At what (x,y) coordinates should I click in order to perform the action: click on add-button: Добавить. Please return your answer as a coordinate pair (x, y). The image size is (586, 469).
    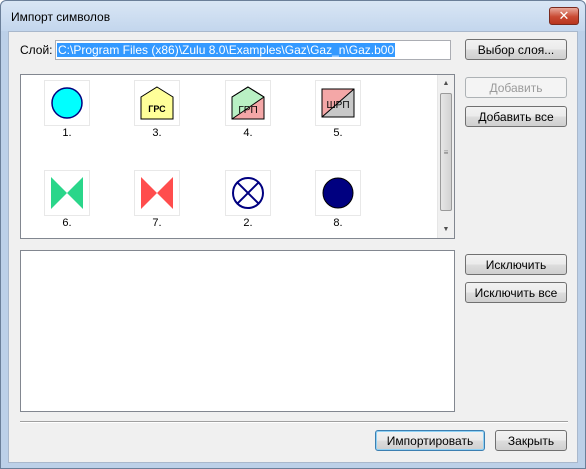
    Looking at the image, I should click on (516, 87).